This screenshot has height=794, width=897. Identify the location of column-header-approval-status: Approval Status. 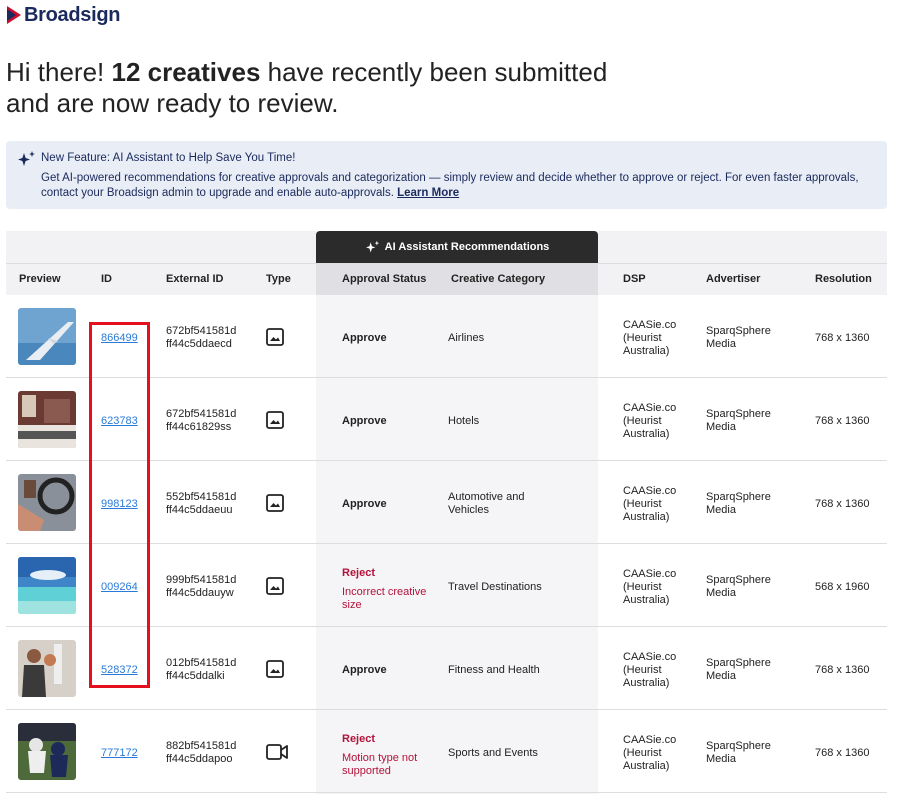
(384, 279).